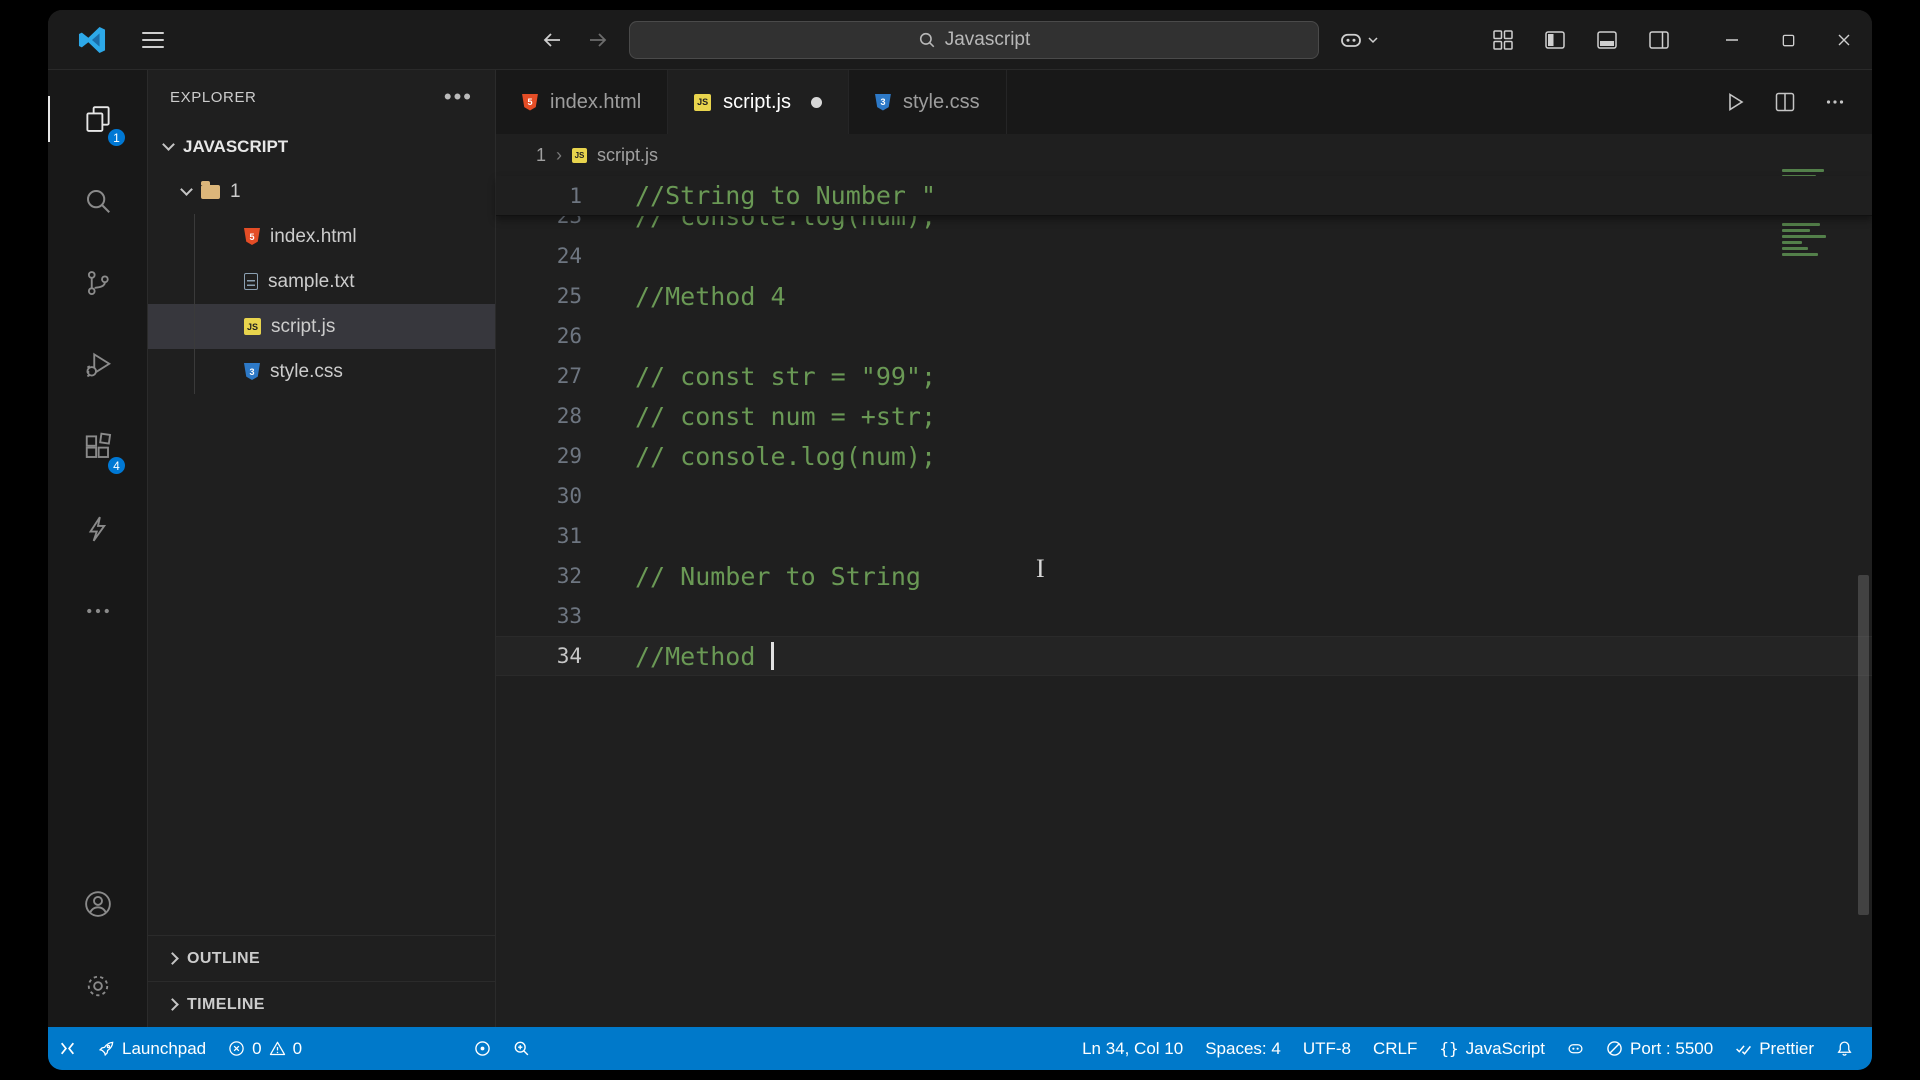  I want to click on eol-setting: CRLF, so click(1395, 1049).